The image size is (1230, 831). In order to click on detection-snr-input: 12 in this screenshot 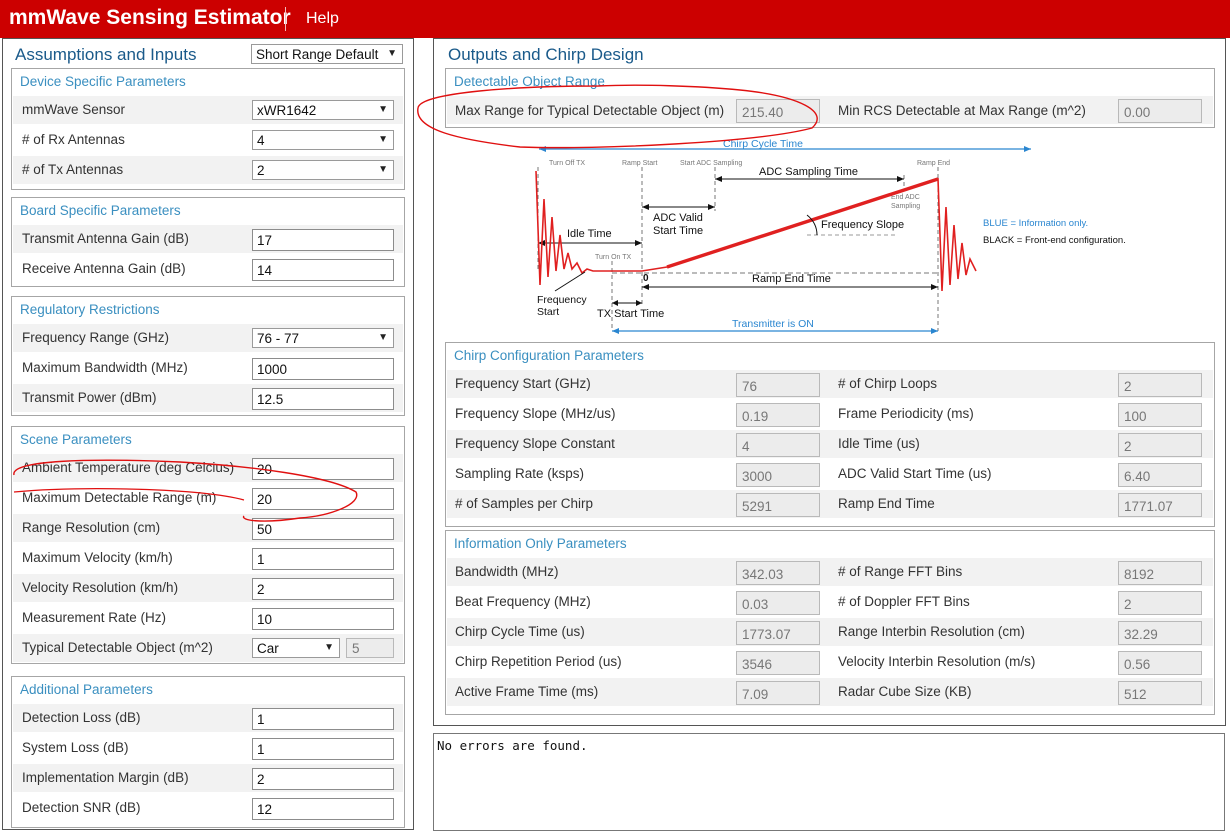, I will do `click(323, 809)`.